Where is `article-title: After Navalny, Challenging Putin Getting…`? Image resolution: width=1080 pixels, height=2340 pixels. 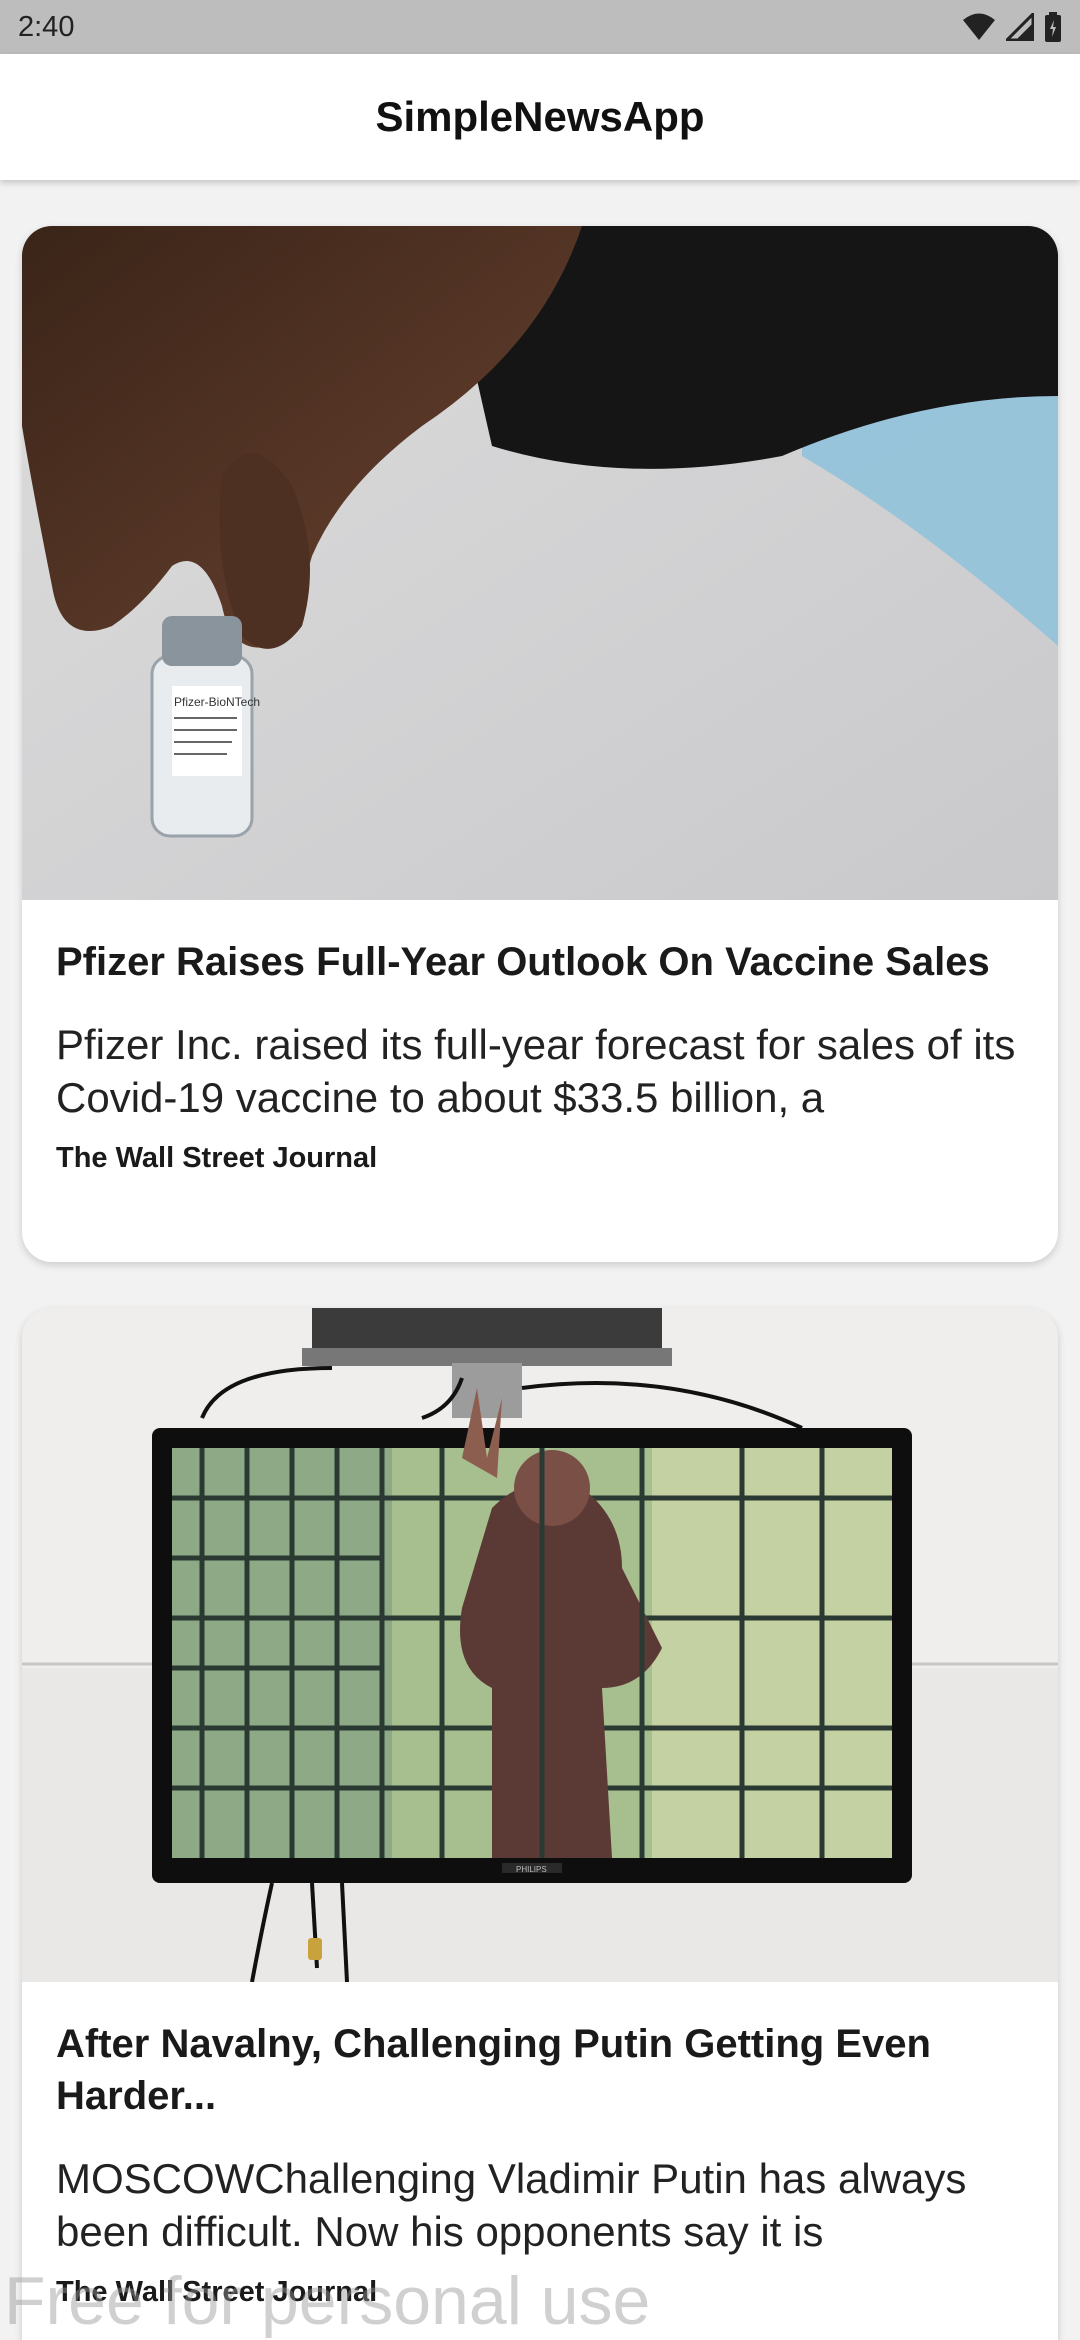
article-title: After Navalny, Challenging Putin Getting… is located at coordinates (540, 2070).